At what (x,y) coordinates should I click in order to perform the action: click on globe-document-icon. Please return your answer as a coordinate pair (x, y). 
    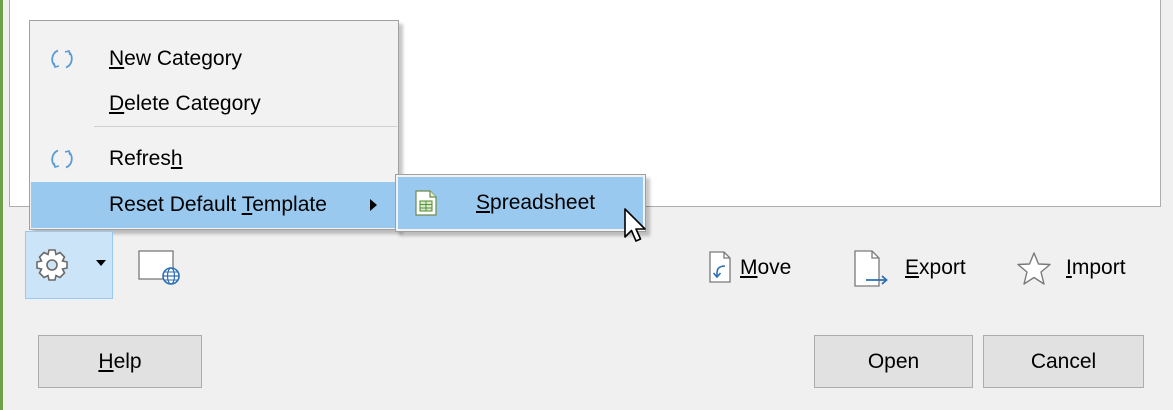
    Looking at the image, I should click on (159, 267).